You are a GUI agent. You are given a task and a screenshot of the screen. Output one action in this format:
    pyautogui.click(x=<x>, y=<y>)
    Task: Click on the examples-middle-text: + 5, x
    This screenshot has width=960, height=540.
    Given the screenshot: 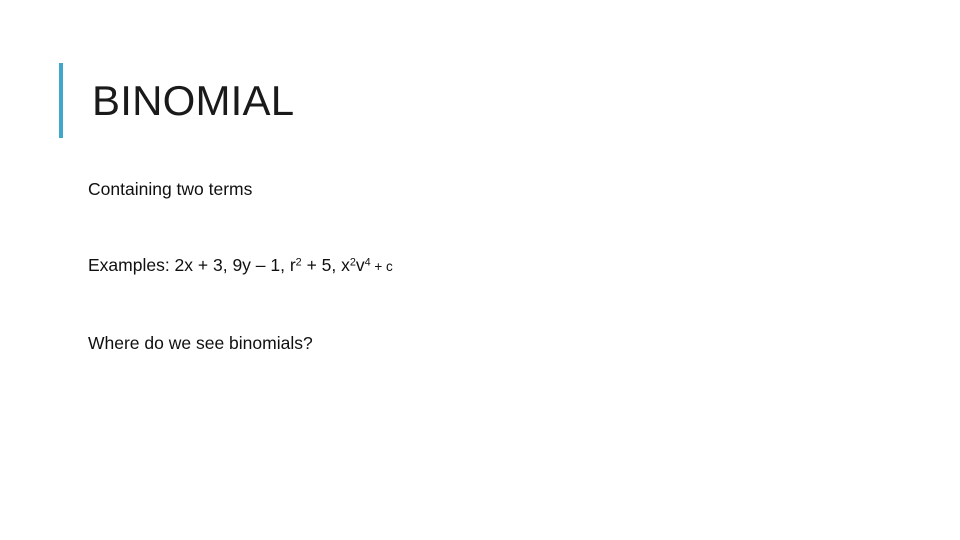 What is the action you would take?
    pyautogui.click(x=325, y=265)
    